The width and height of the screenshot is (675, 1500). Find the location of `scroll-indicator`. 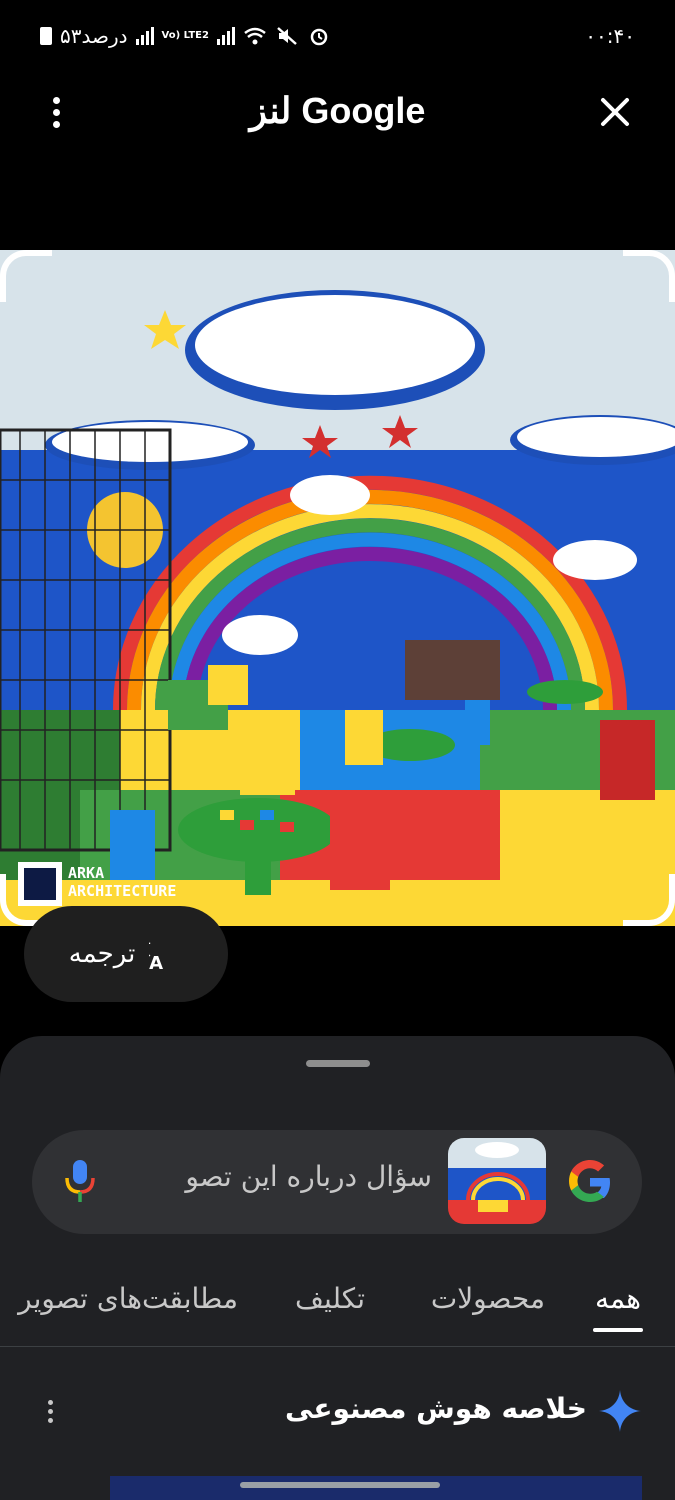

scroll-indicator is located at coordinates (340, 1485).